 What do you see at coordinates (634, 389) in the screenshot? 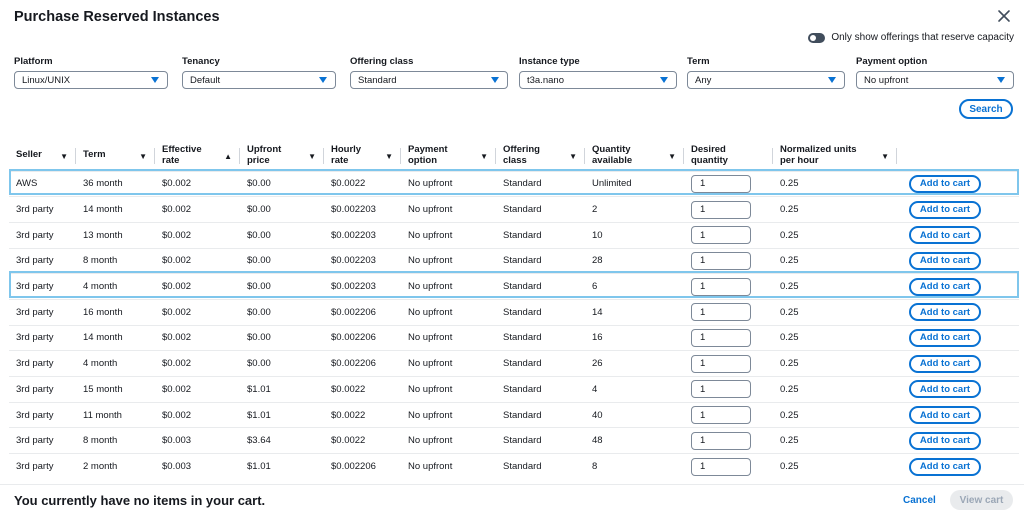
I see `quantity-available-cell: 4` at bounding box center [634, 389].